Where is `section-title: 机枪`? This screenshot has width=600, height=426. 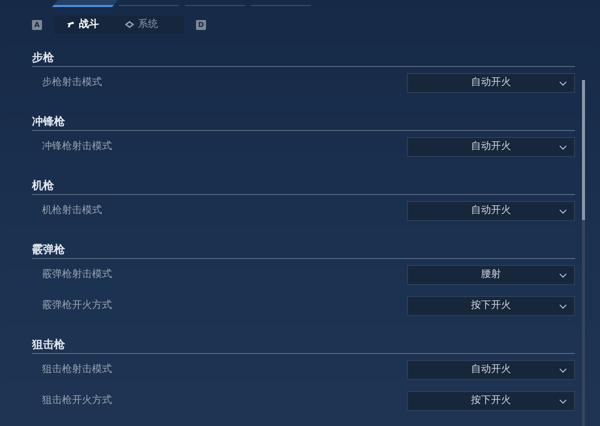 section-title: 机枪 is located at coordinates (43, 185).